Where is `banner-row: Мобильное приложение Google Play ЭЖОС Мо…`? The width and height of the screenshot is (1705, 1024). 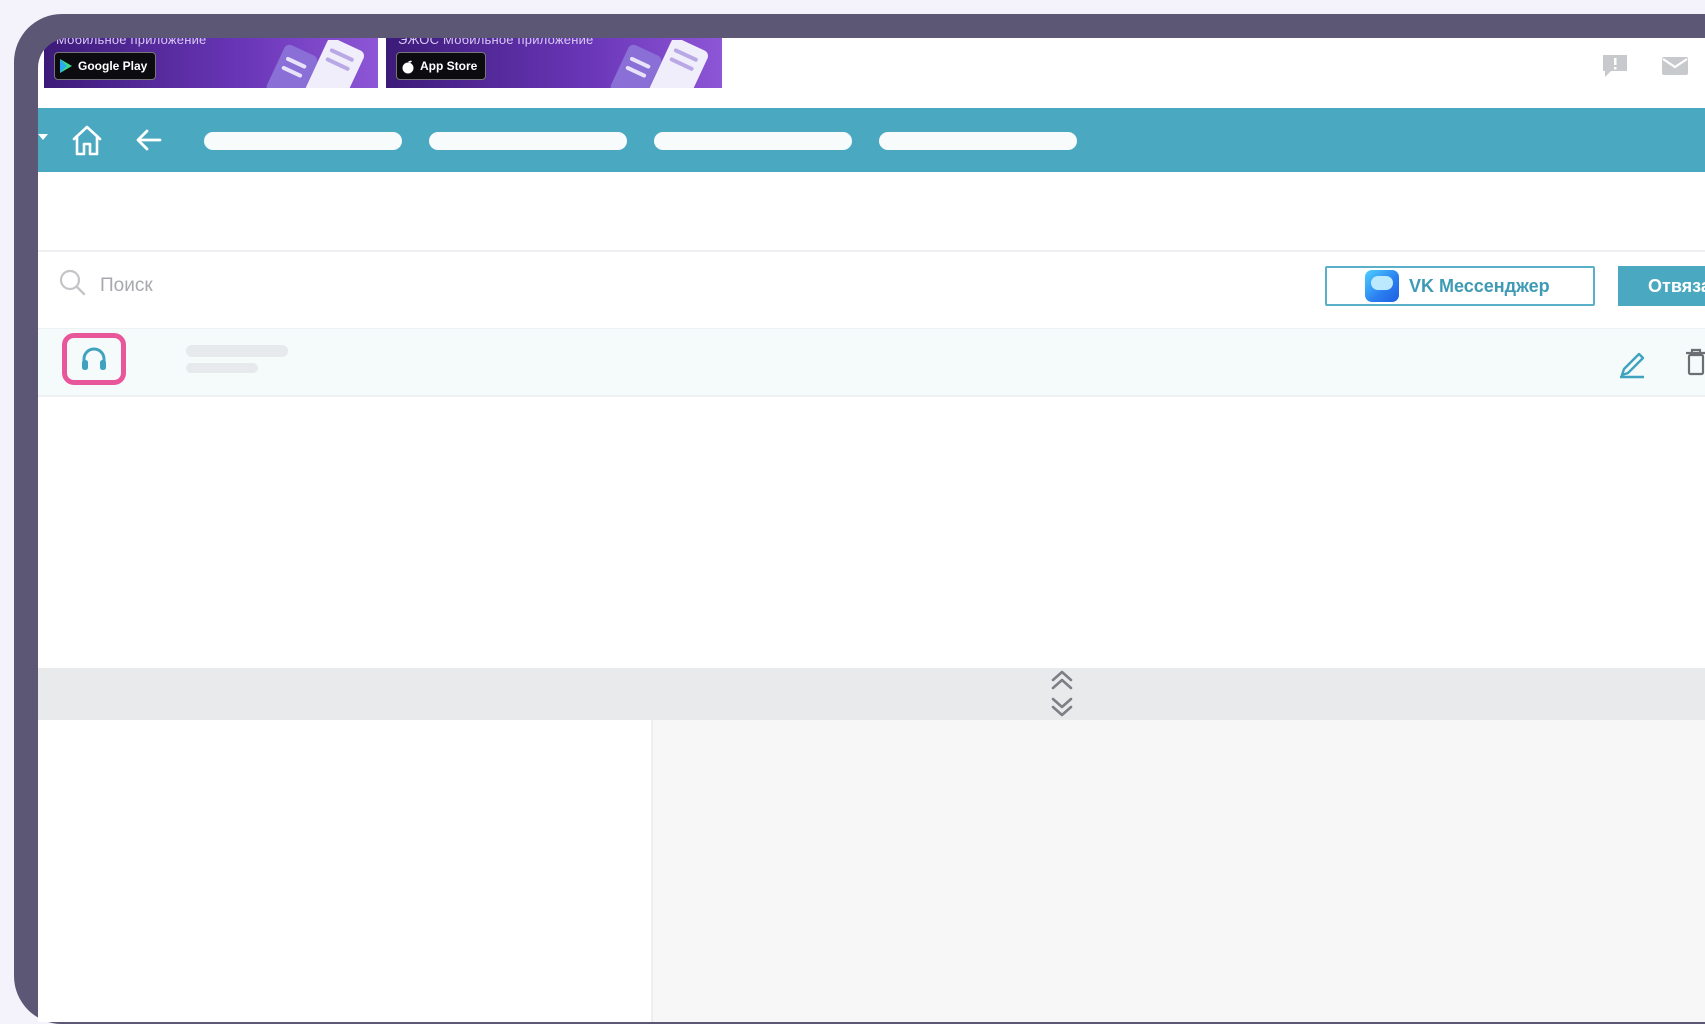 banner-row: Мобильное приложение Google Play ЭЖОС Мо… is located at coordinates (871, 73).